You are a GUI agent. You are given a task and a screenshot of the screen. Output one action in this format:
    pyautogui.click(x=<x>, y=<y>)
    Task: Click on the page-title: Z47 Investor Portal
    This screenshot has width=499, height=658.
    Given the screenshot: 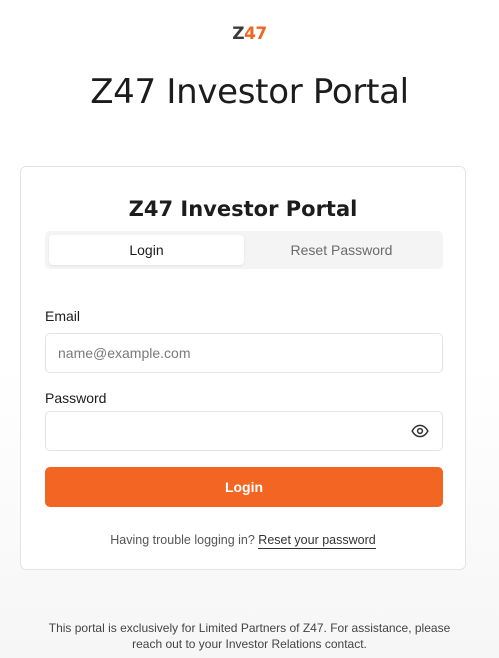 What is the action you would take?
    pyautogui.click(x=249, y=92)
    